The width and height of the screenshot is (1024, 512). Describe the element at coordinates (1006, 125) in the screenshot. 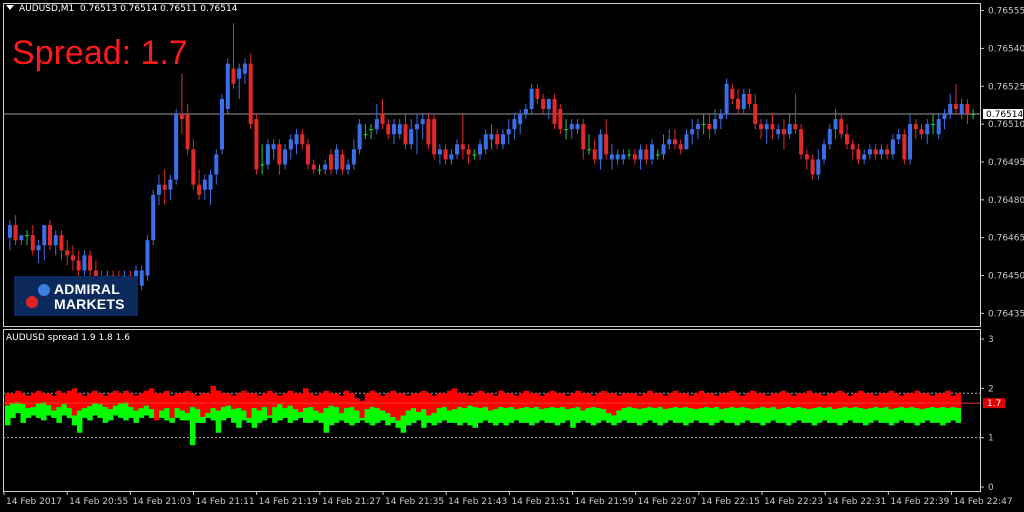

I see `price-tick-label: 0.76510` at that location.